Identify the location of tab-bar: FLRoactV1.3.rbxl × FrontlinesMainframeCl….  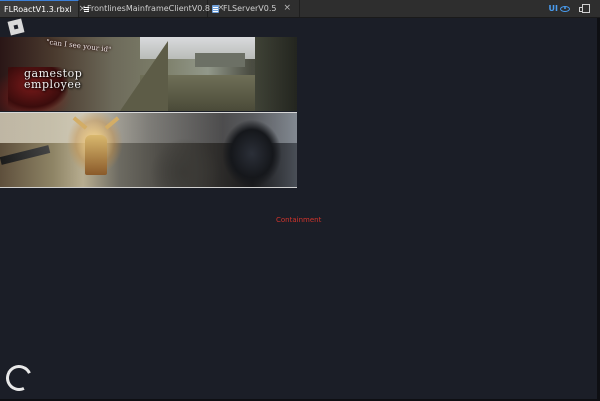
(300, 9).